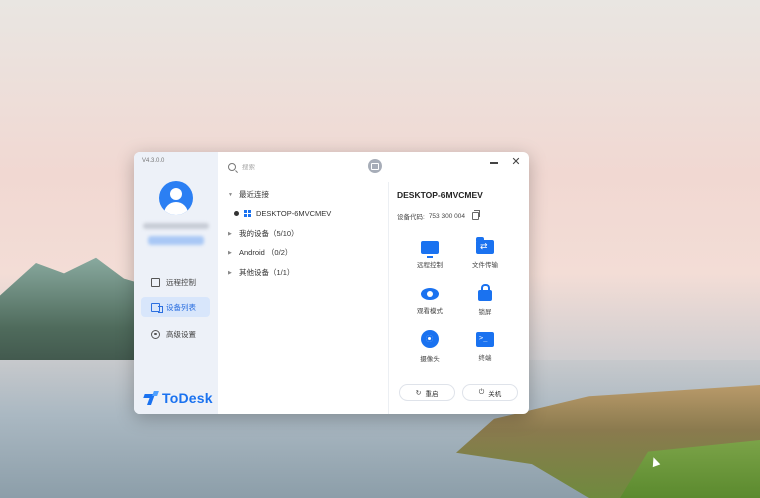 The image size is (760, 498). Describe the element at coordinates (430, 339) in the screenshot. I see `camera-icon` at that location.